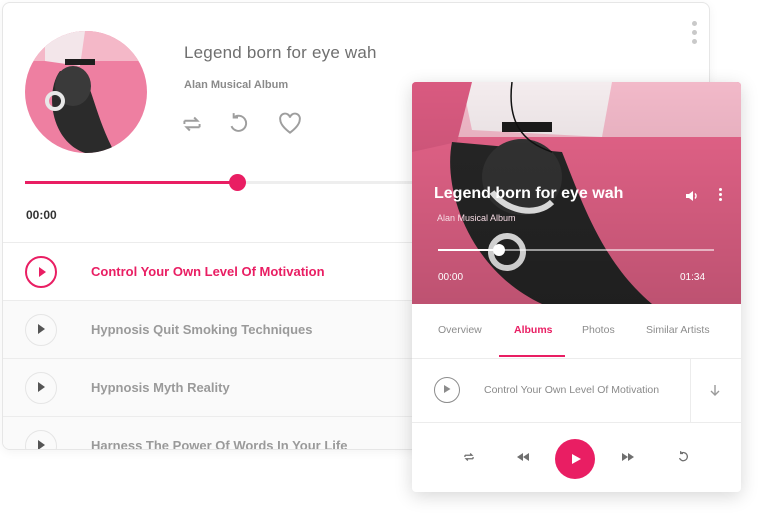 The image size is (760, 520). What do you see at coordinates (529, 193) in the screenshot?
I see `now-playing-title: Legend born for eye wah` at bounding box center [529, 193].